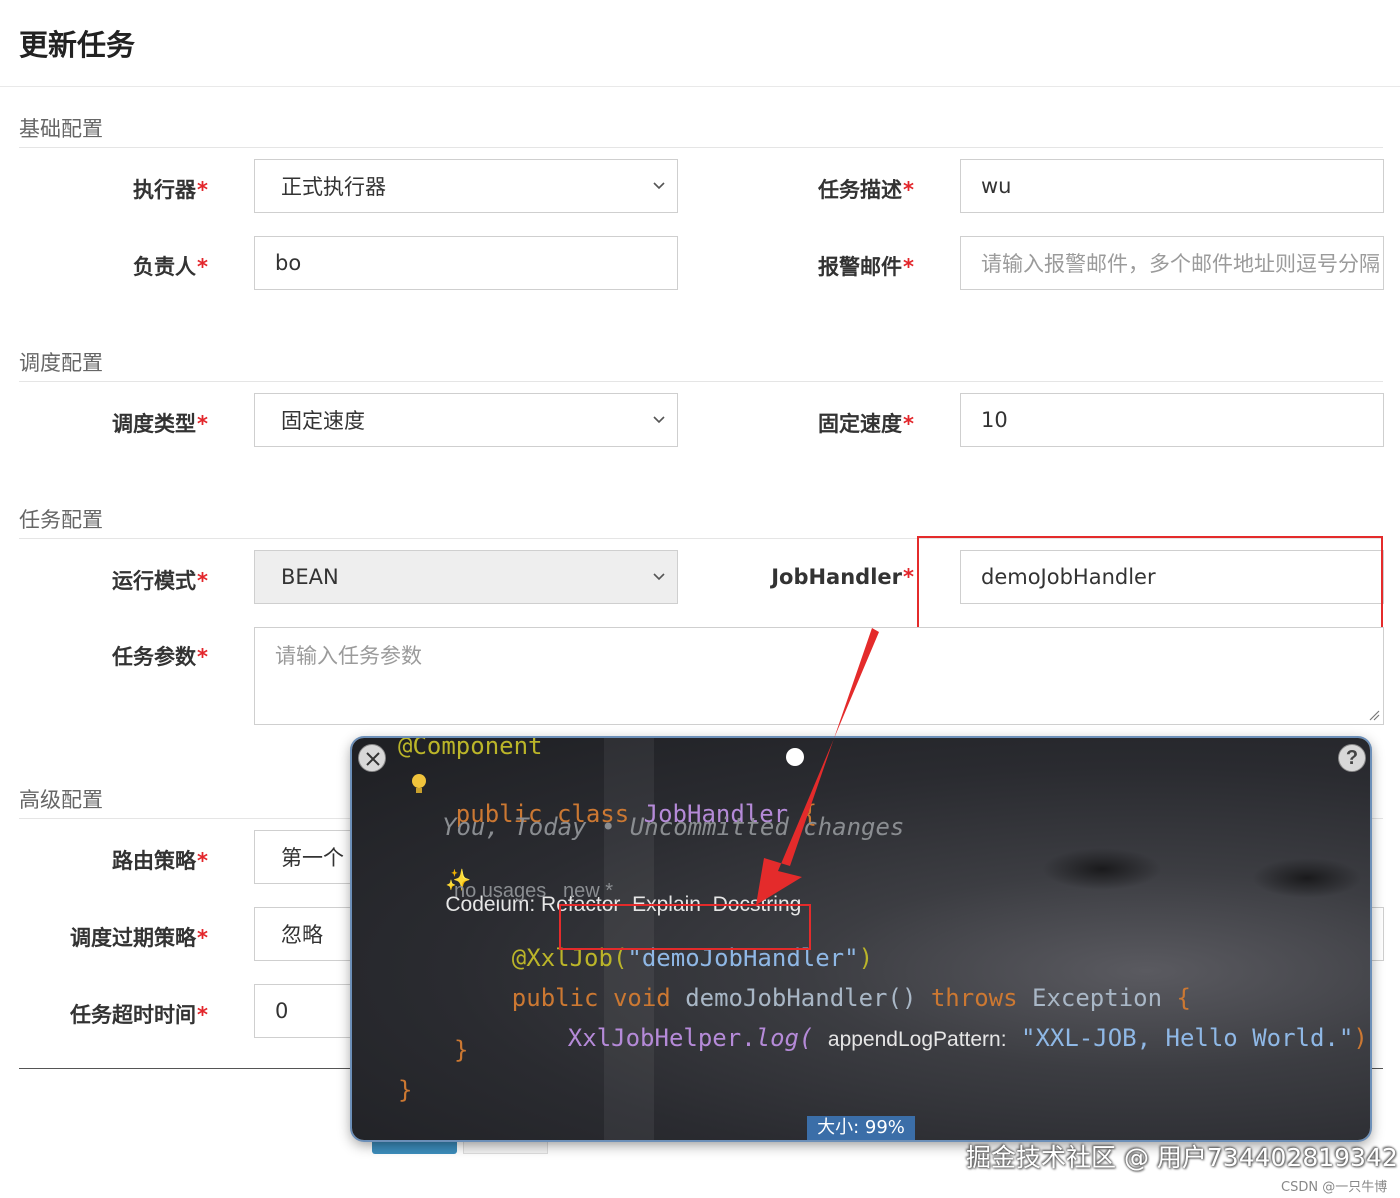  Describe the element at coordinates (77, 45) in the screenshot. I see `page-title: 更新任务` at that location.